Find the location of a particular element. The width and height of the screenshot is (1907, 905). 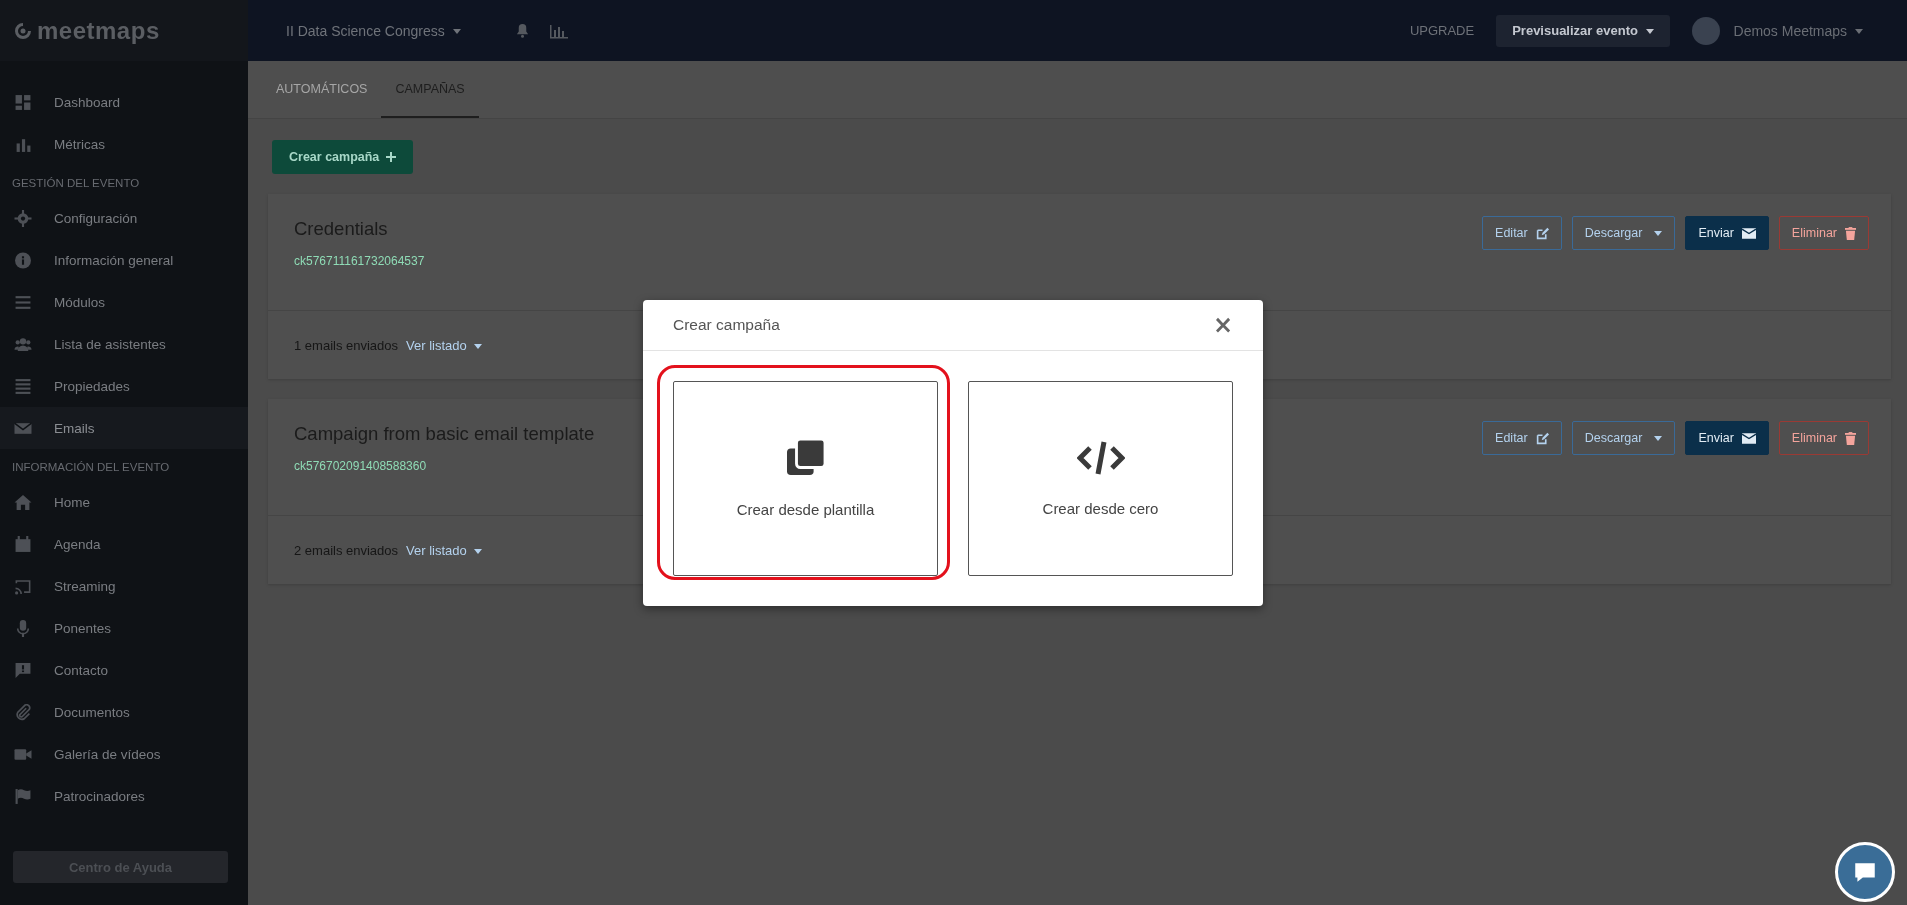

sidebar-item-label: Información general is located at coordinates (114, 260).